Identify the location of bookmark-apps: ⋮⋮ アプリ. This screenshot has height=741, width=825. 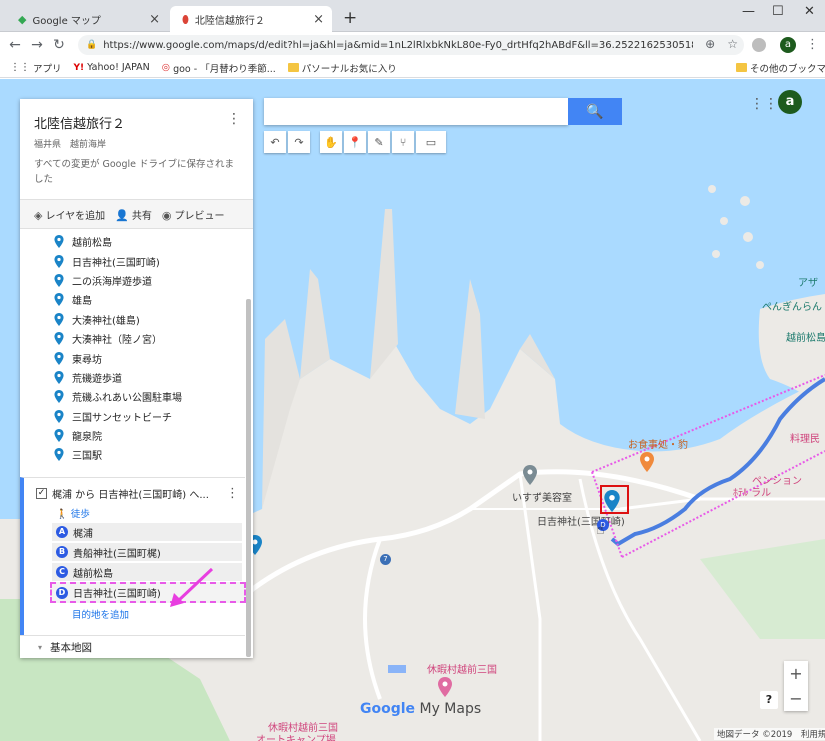
(36, 68).